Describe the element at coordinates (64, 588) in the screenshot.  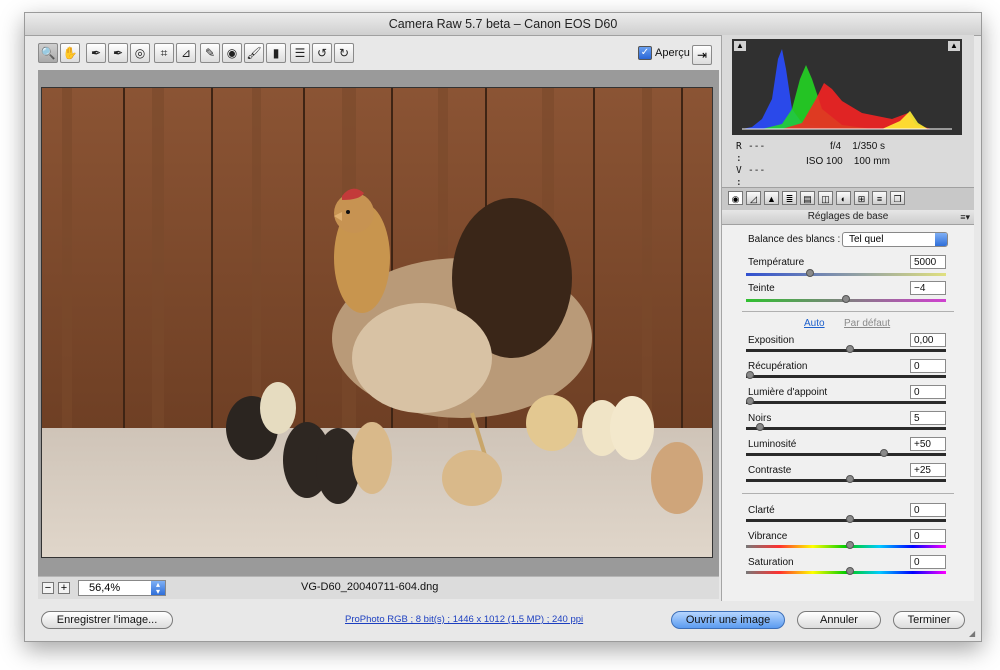
I see `zoom-in-button: +` at that location.